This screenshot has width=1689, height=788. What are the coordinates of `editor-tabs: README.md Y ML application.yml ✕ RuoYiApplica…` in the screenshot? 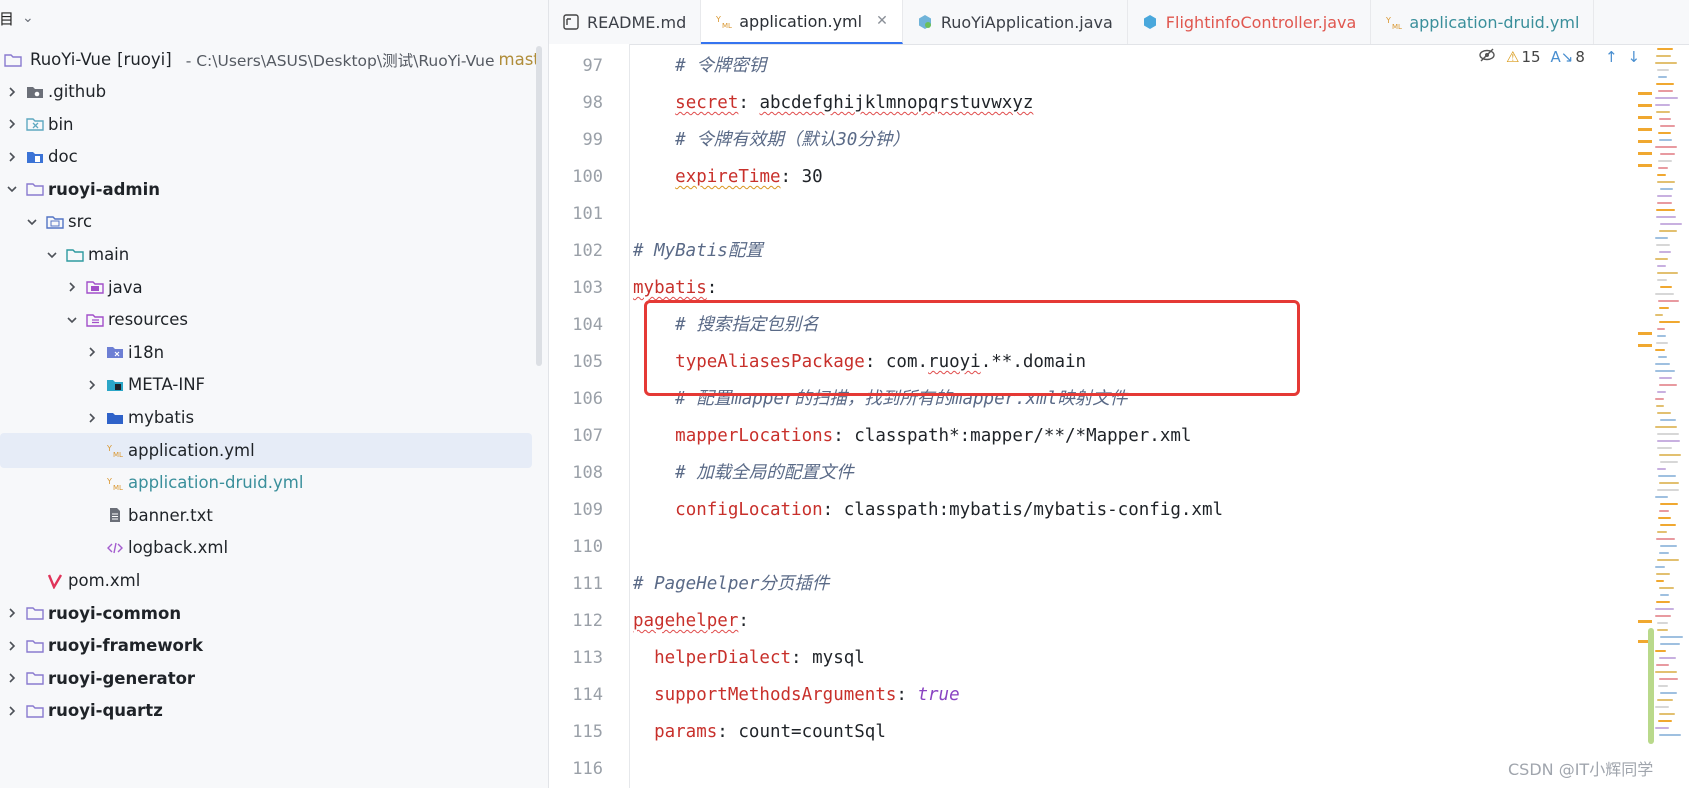 It's located at (1119, 22).